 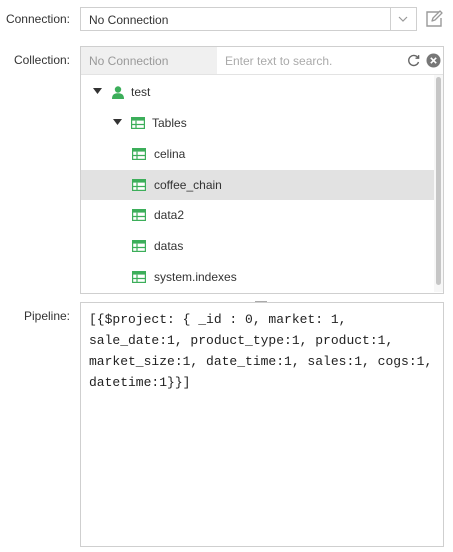 I want to click on edit-icon, so click(x=434, y=18).